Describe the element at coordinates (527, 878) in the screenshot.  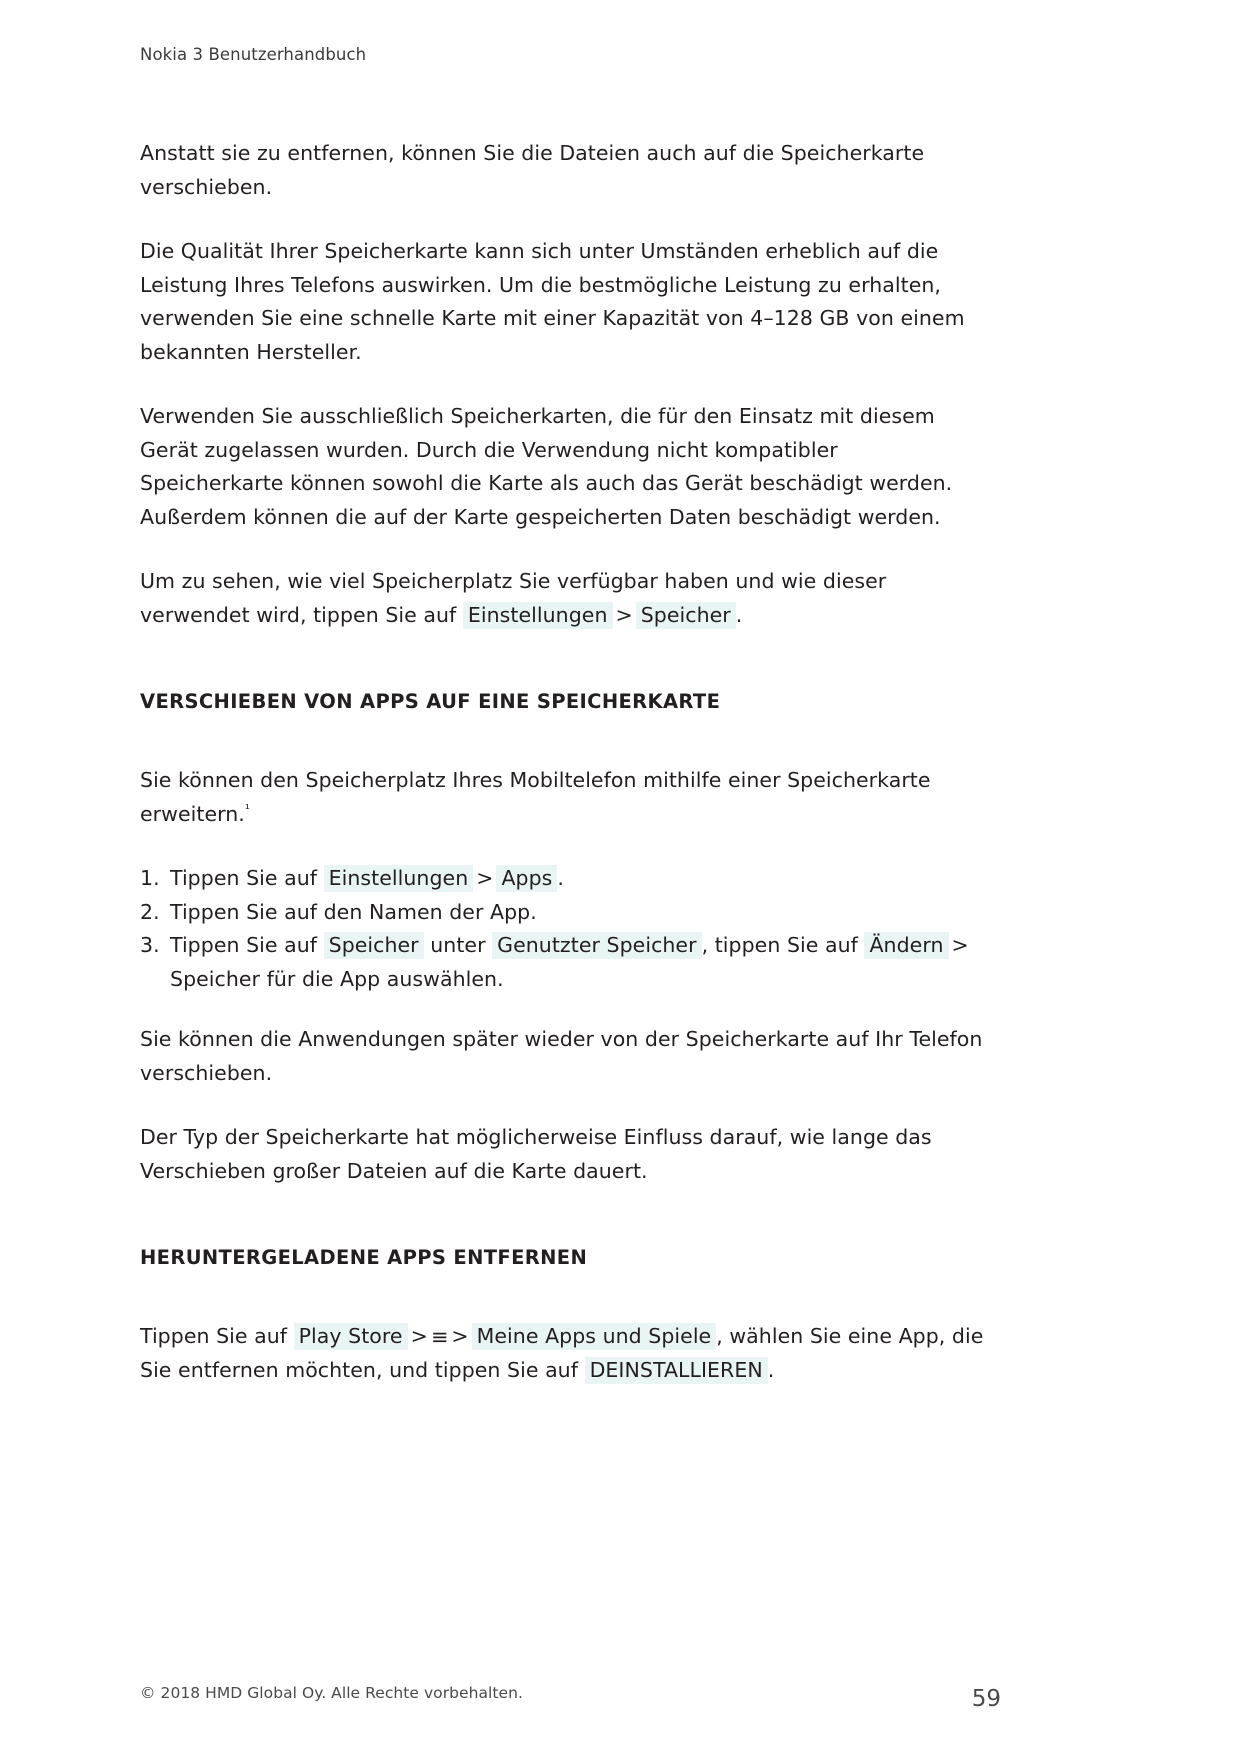
I see `chip-apps: Apps` at that location.